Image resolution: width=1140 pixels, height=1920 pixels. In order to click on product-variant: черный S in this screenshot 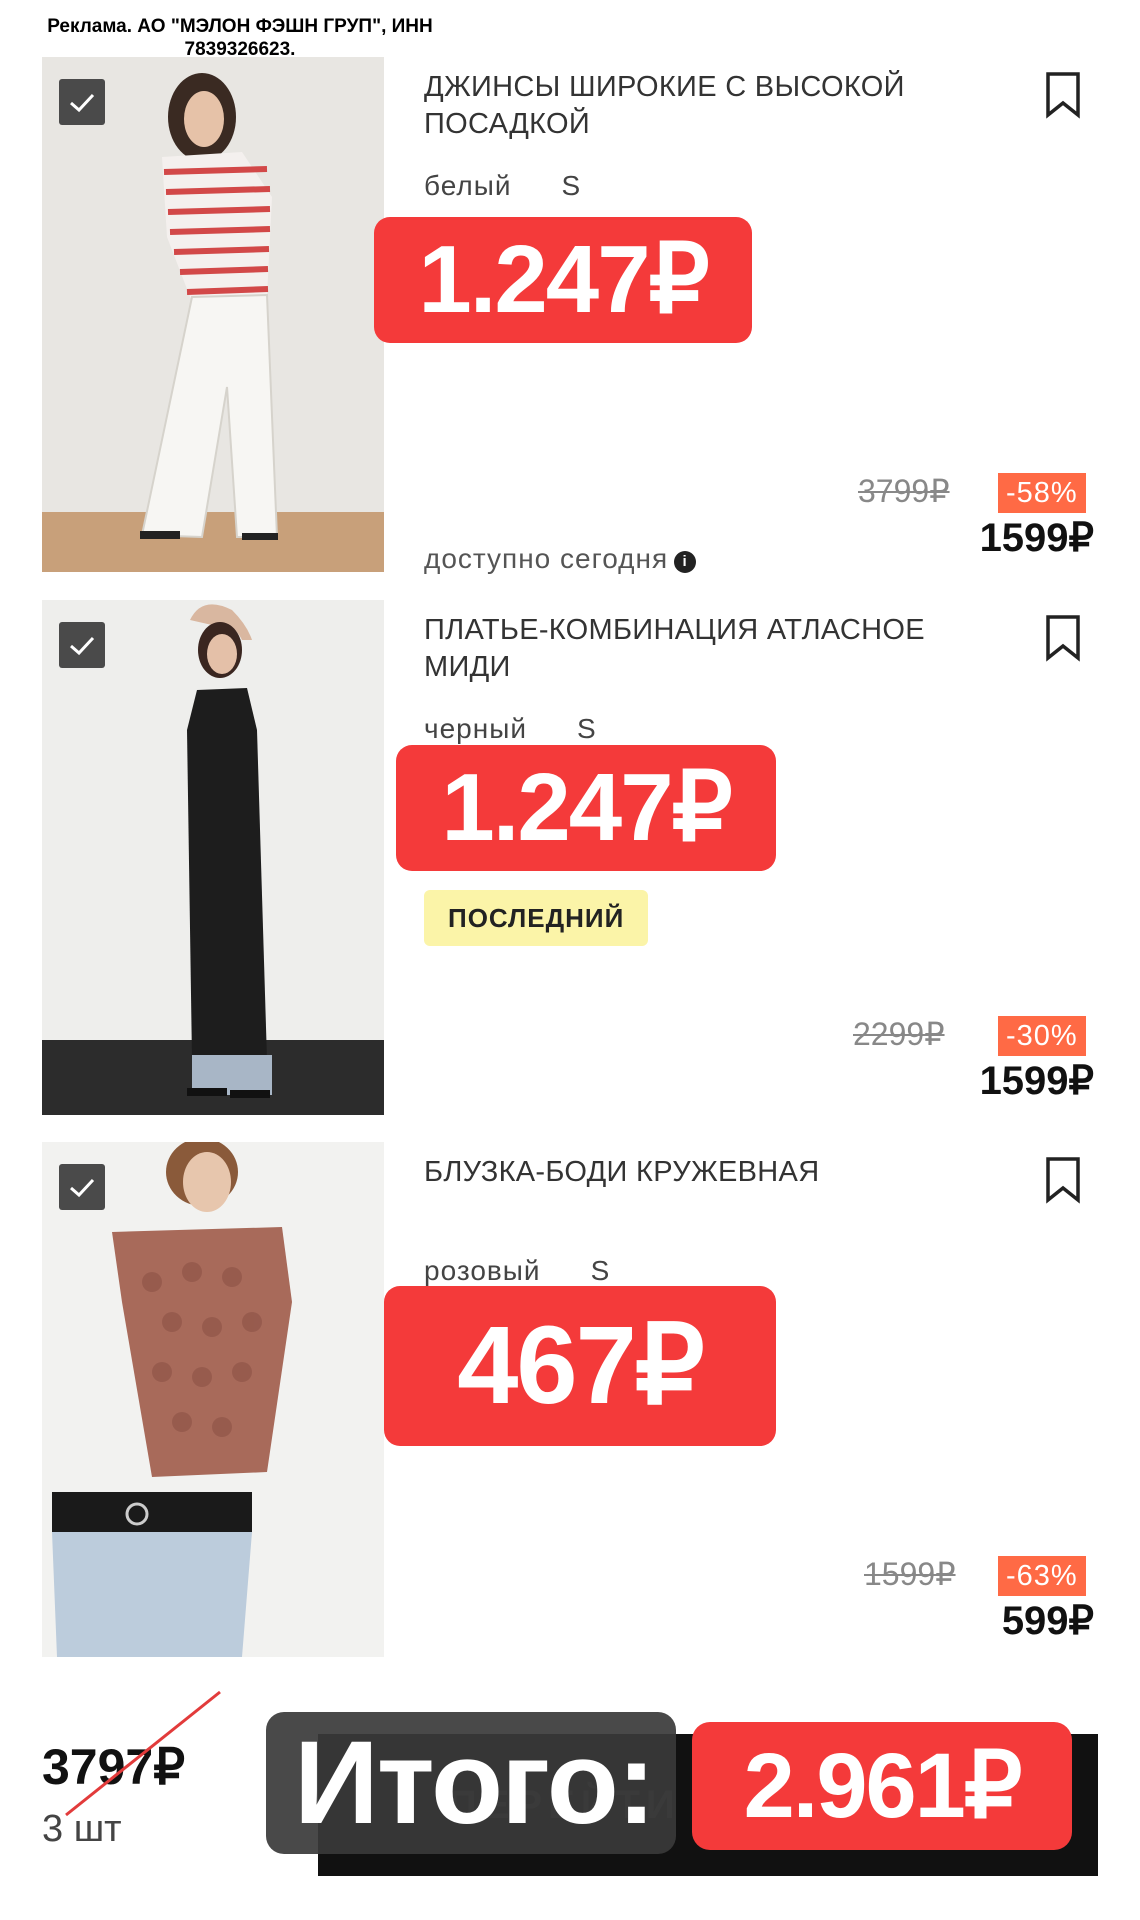, I will do `click(510, 729)`.